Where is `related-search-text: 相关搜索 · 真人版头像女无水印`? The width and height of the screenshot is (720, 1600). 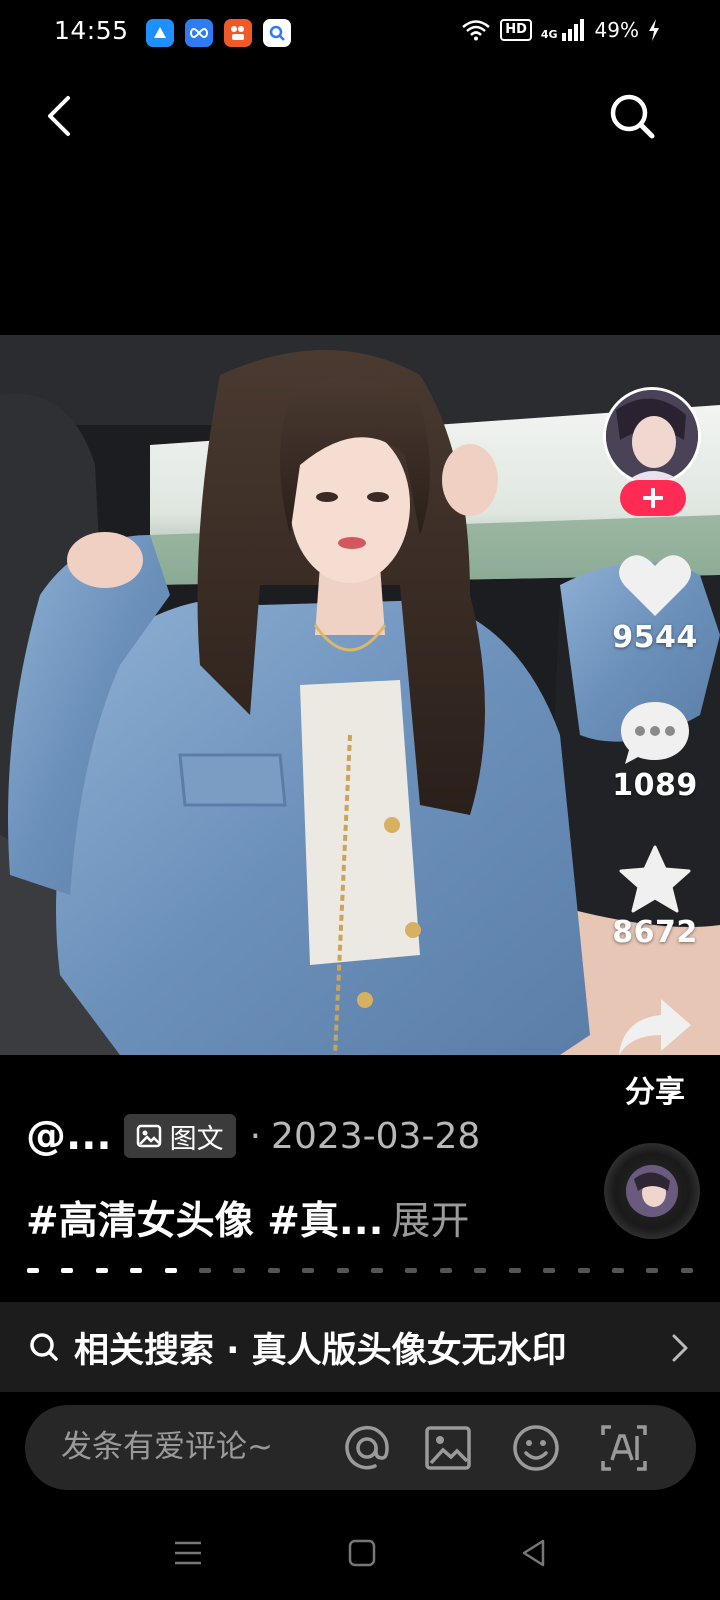 related-search-text: 相关搜索 · 真人版头像女无水印 is located at coordinates (320, 1350).